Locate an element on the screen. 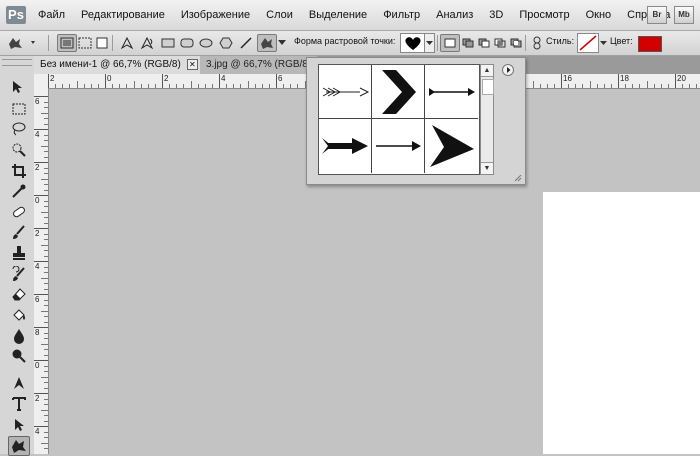  scroll-down-icon: ▼ is located at coordinates (487, 168).